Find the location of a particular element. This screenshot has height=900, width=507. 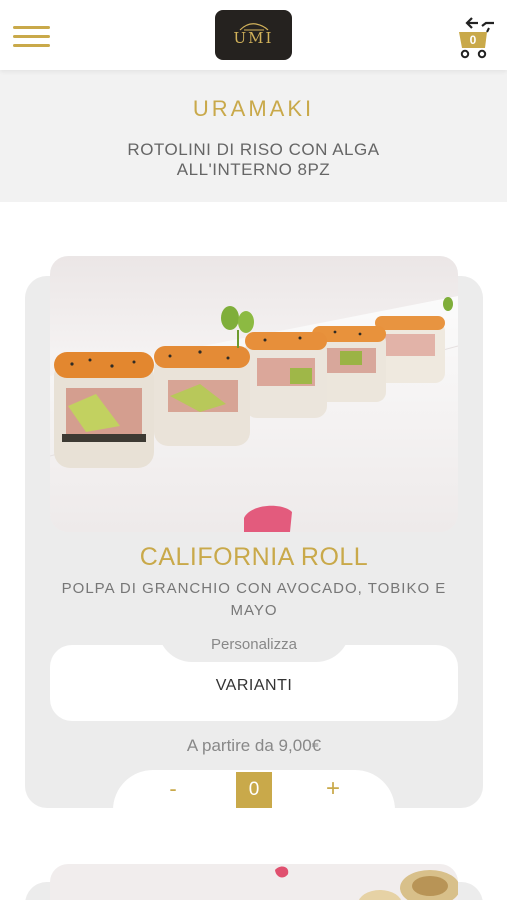

cart-button: 0 is located at coordinates (477, 37).